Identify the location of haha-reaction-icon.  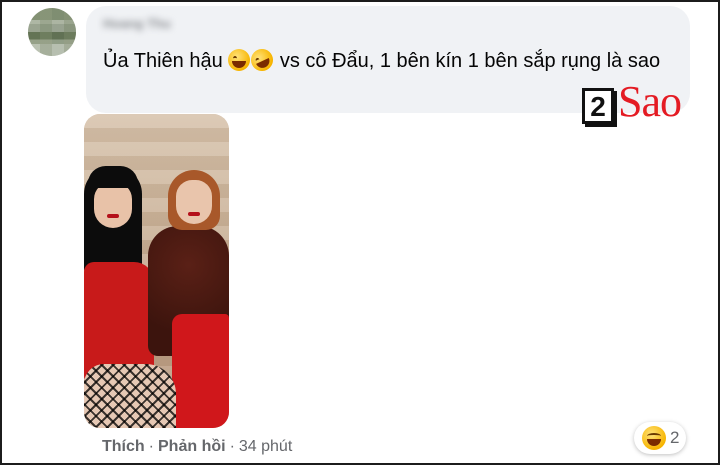
(654, 438).